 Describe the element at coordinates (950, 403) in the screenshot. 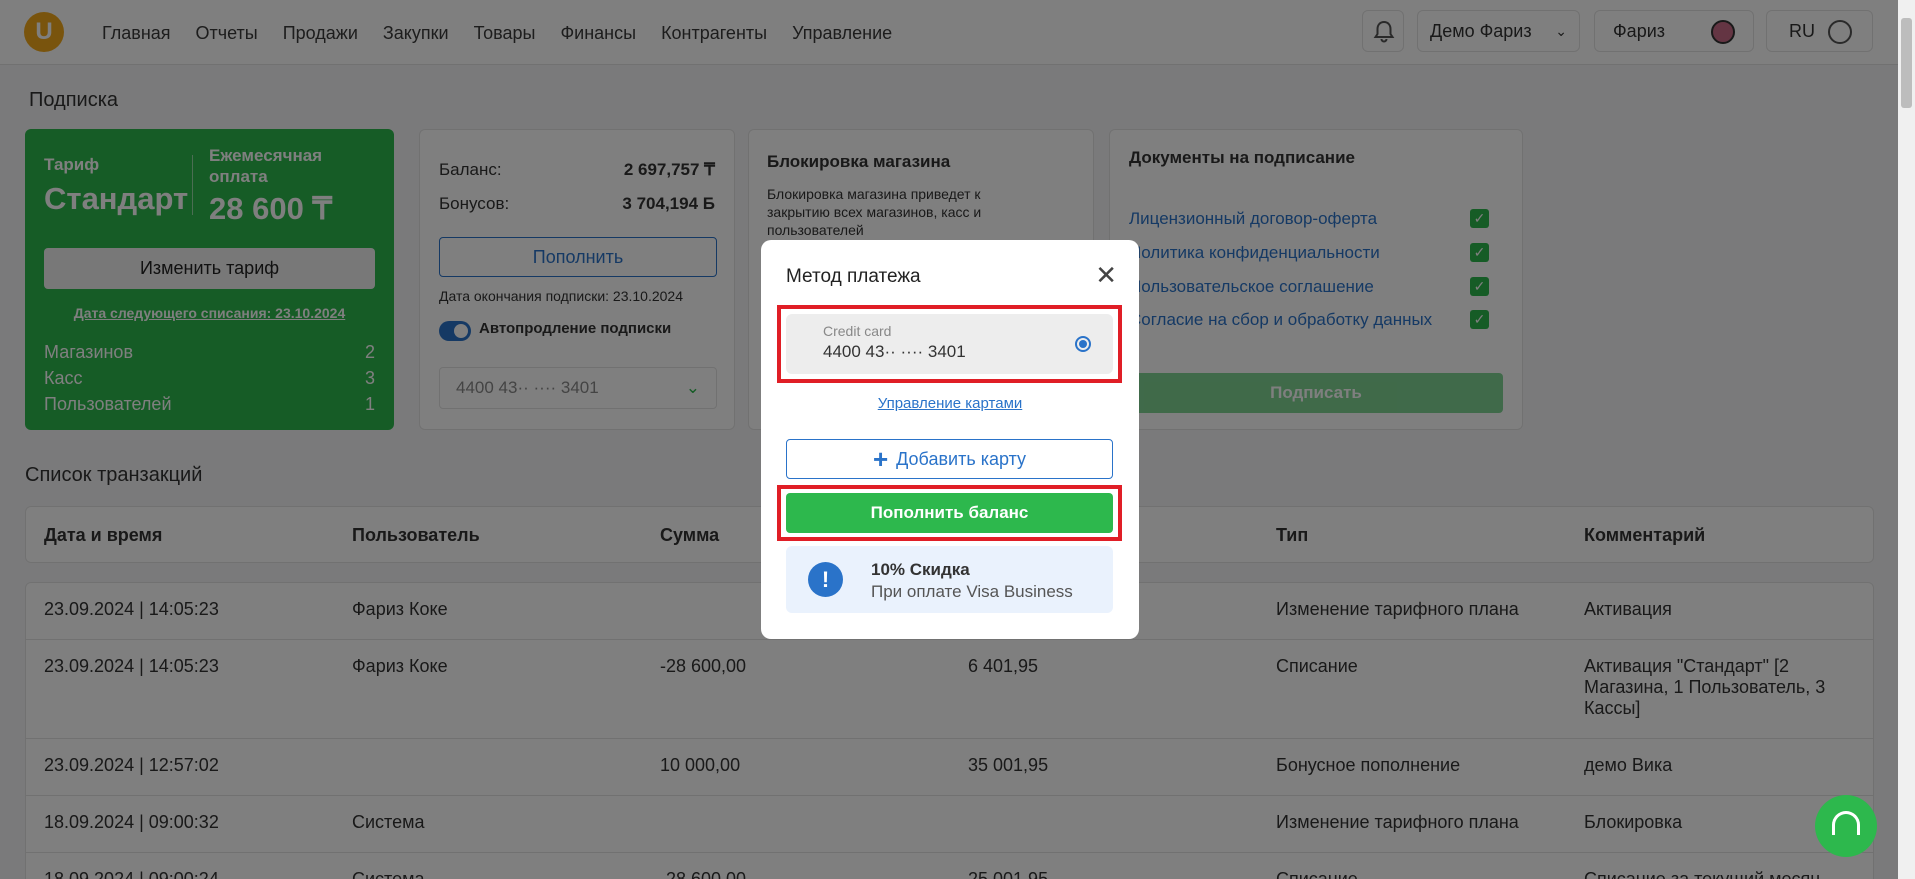

I see `manage-cards-link: Управление картами` at that location.